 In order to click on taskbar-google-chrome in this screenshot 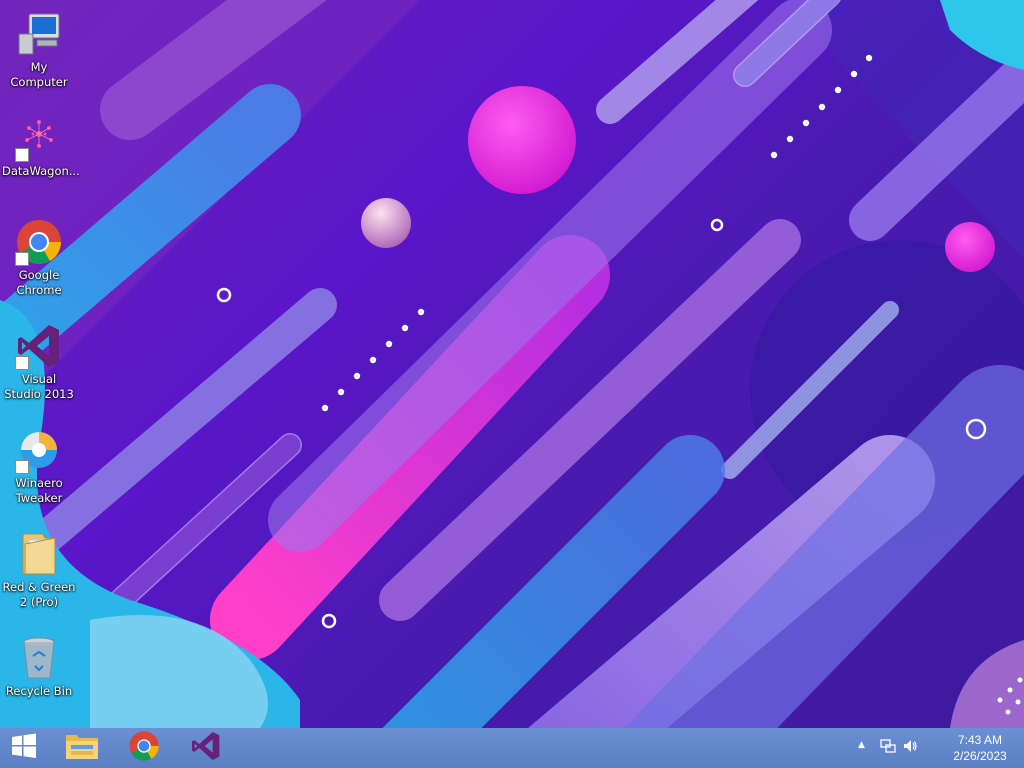, I will do `click(144, 748)`.